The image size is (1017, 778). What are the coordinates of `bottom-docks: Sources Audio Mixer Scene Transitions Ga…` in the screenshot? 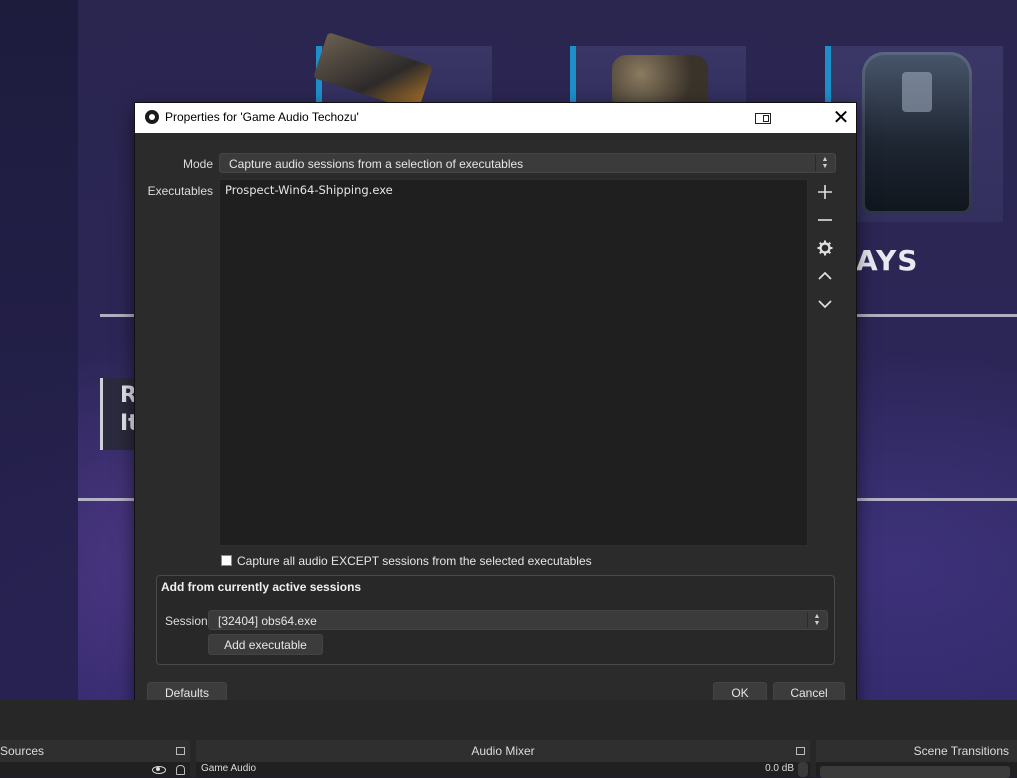 It's located at (508, 739).